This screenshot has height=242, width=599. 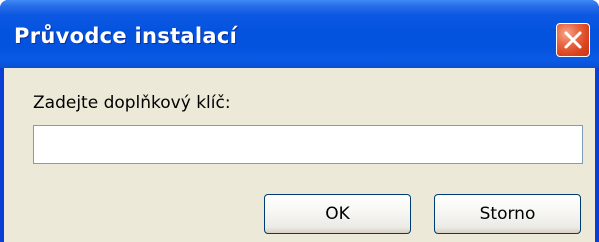 I want to click on ok-button: OK, so click(x=337, y=214).